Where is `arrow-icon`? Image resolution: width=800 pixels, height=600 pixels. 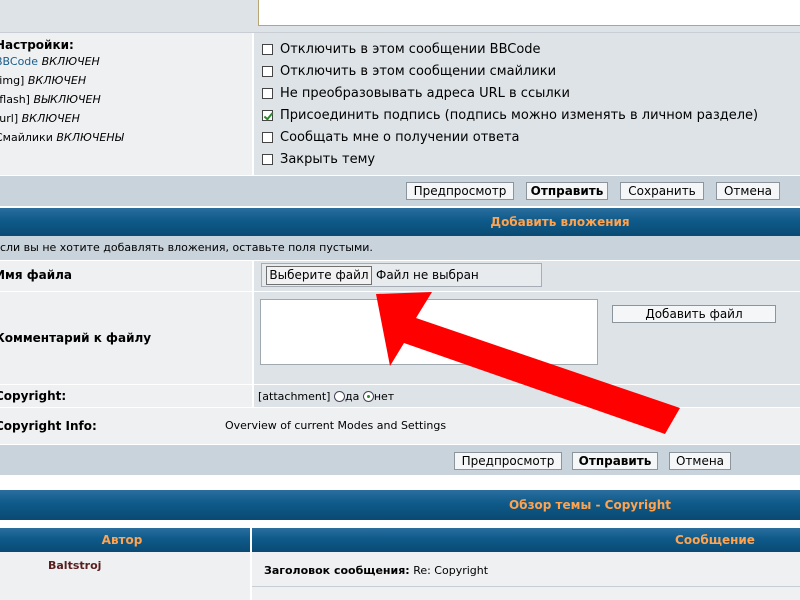
arrow-icon is located at coordinates (528, 363).